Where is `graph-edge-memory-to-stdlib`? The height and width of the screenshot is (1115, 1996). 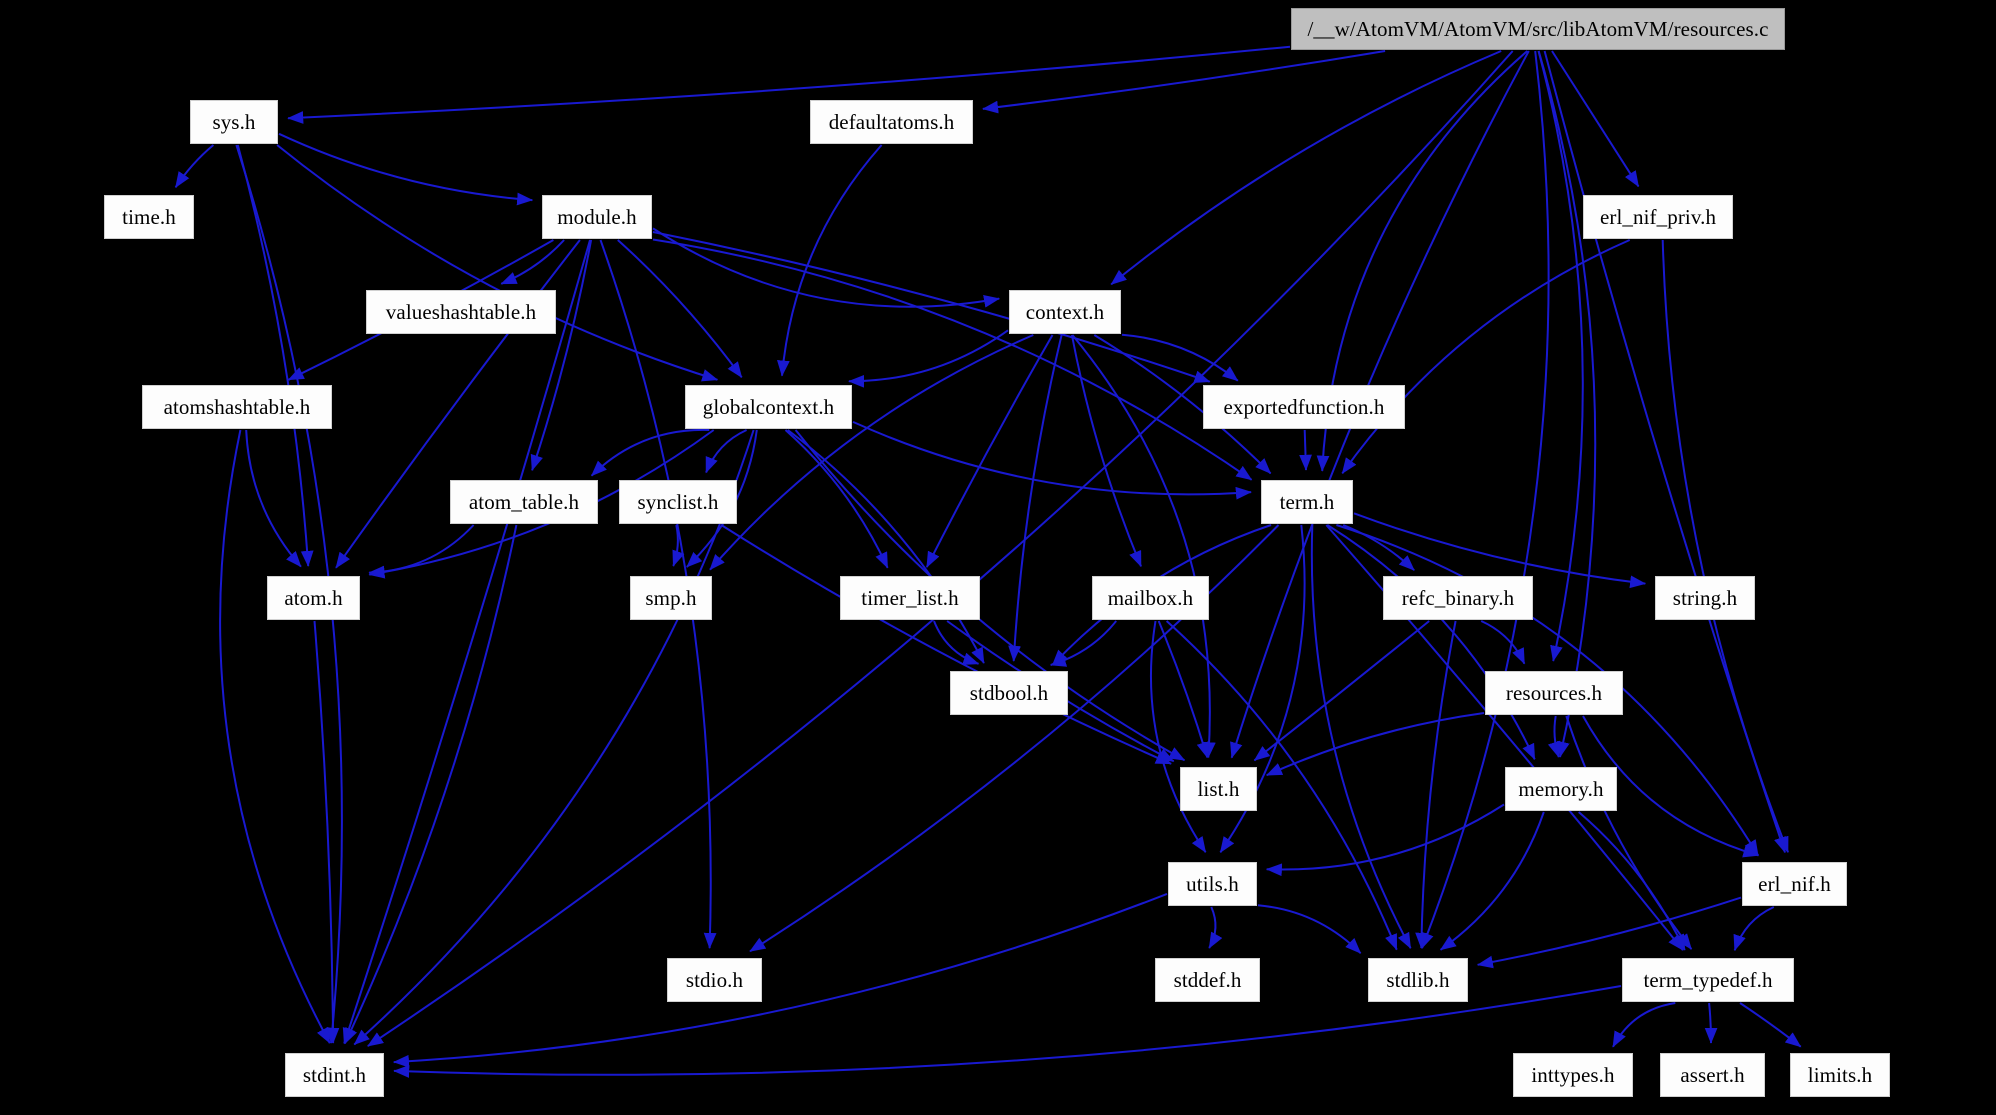
graph-edge-memory-to-stdlib is located at coordinates (1492, 881).